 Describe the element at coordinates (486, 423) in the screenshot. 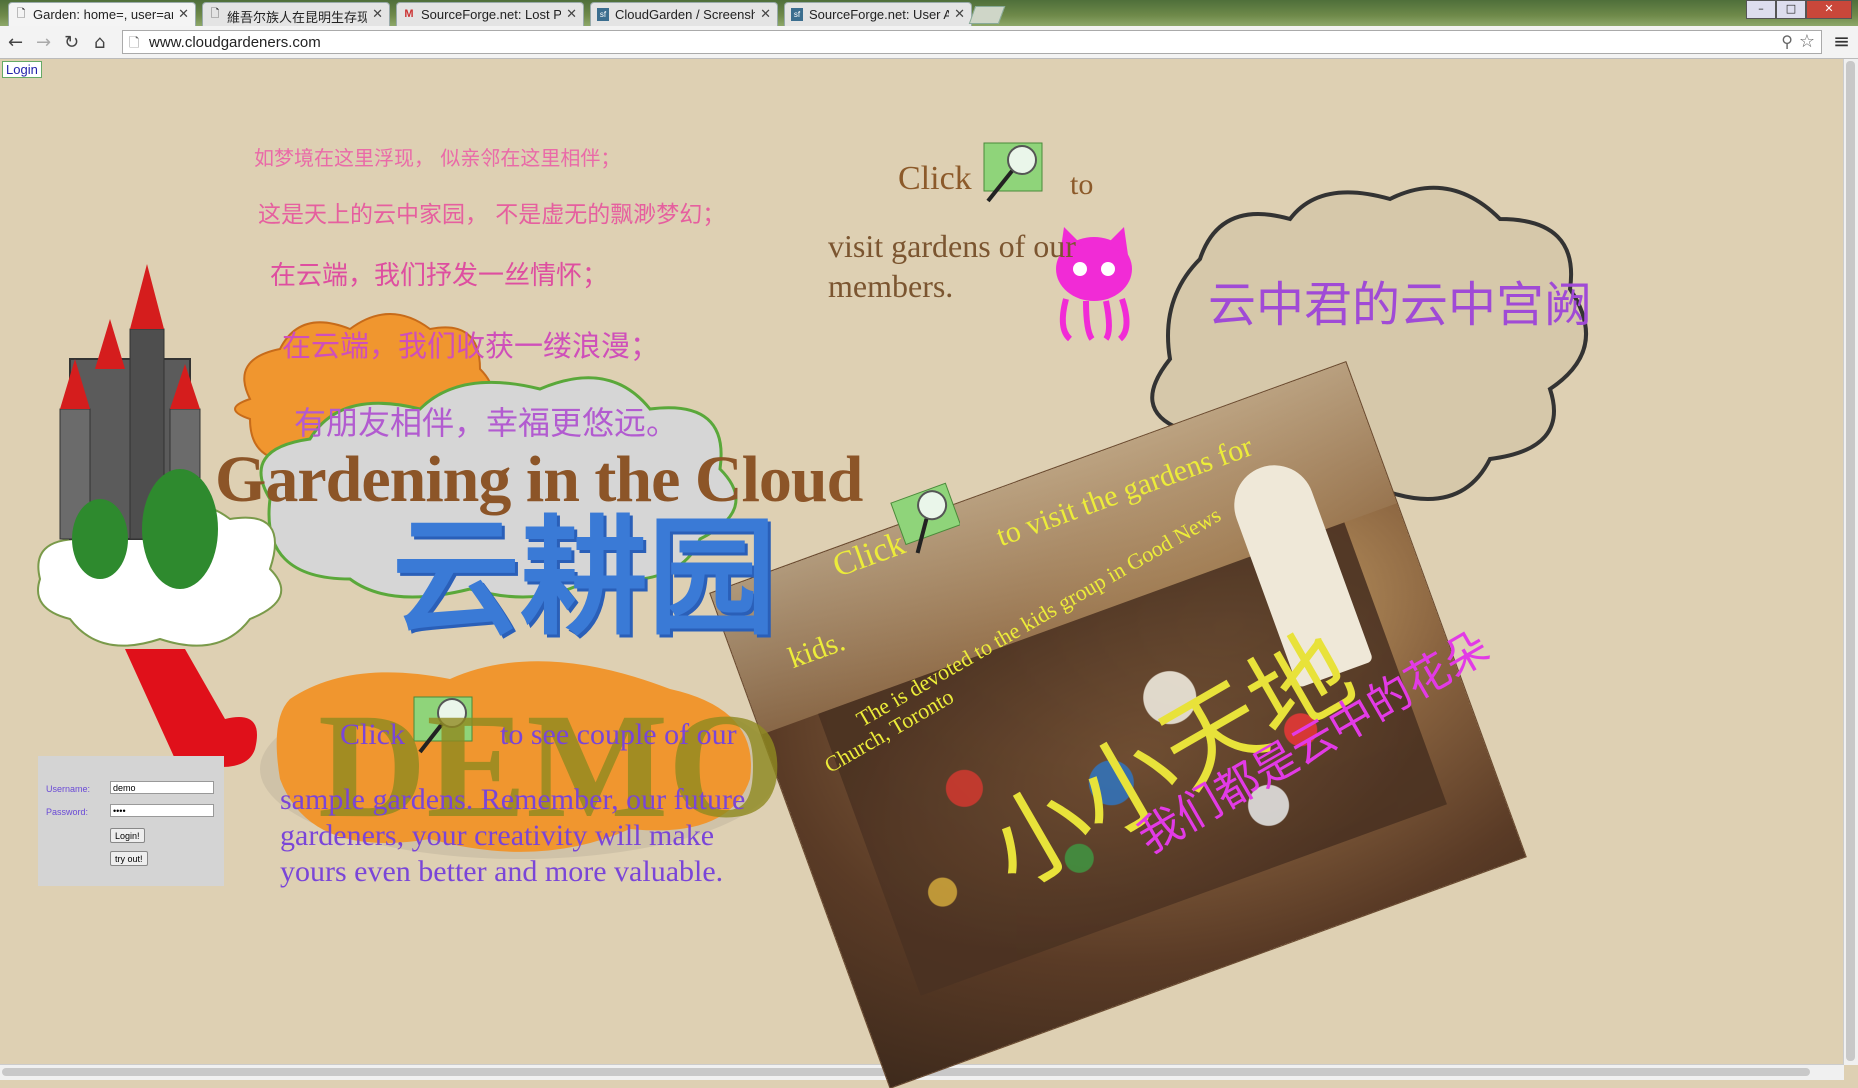

I see `poem-line-5: 有朋友相伴，幸福更悠远。` at that location.